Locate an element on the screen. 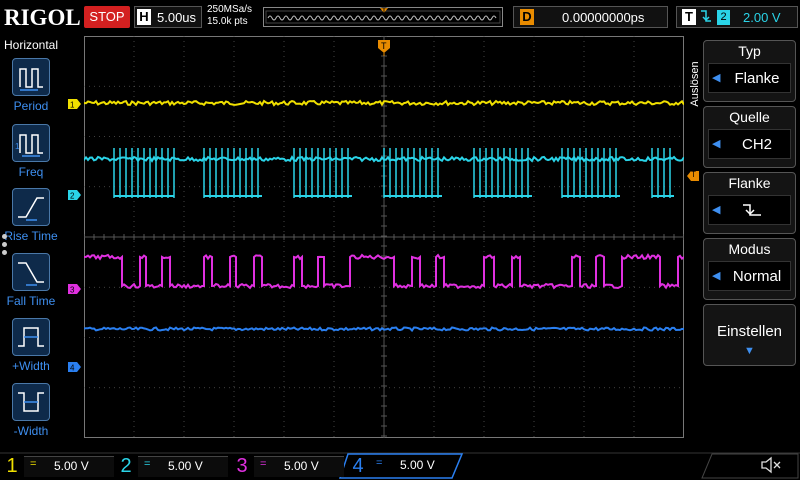 The width and height of the screenshot is (800, 480). ch4-marker: 4 is located at coordinates (74, 367).